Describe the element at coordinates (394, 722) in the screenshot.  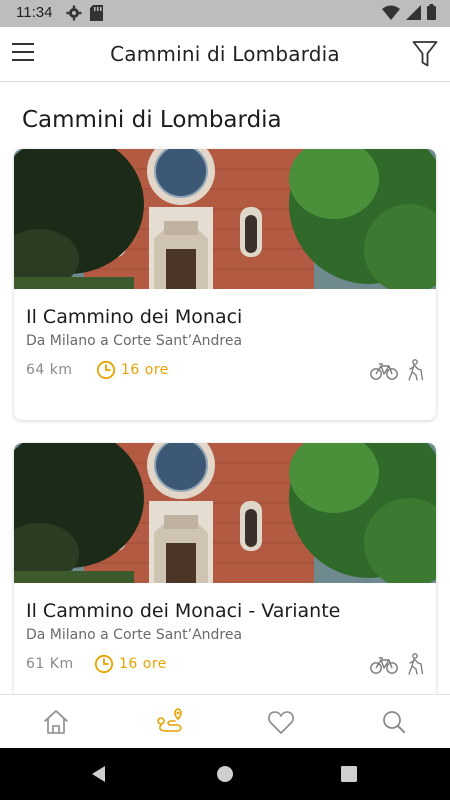
I see `search-icon` at that location.